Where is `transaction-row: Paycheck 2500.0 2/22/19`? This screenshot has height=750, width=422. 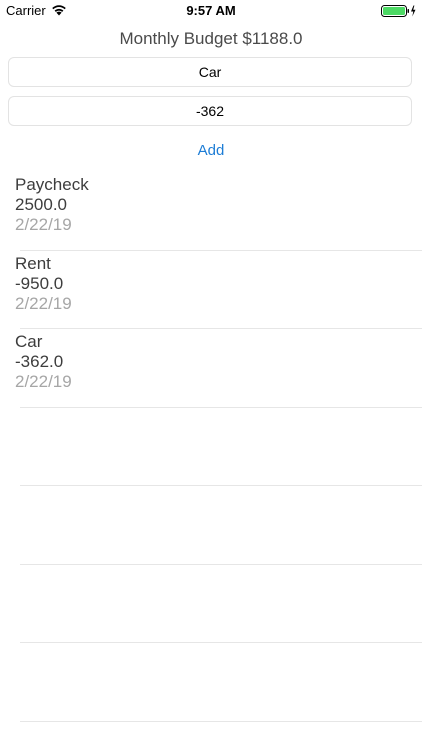
transaction-row: Paycheck 2500.0 2/22/19 is located at coordinates (211, 211).